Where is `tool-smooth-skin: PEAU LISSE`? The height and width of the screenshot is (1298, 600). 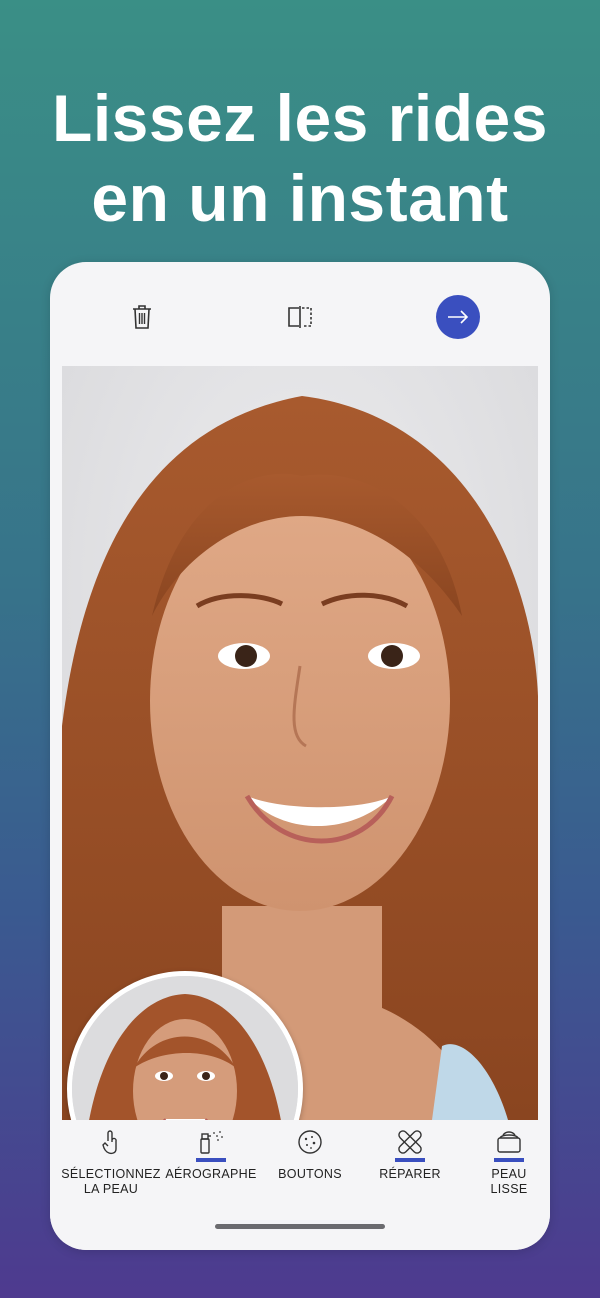
tool-smooth-skin: PEAU LISSE is located at coordinates (504, 1162).